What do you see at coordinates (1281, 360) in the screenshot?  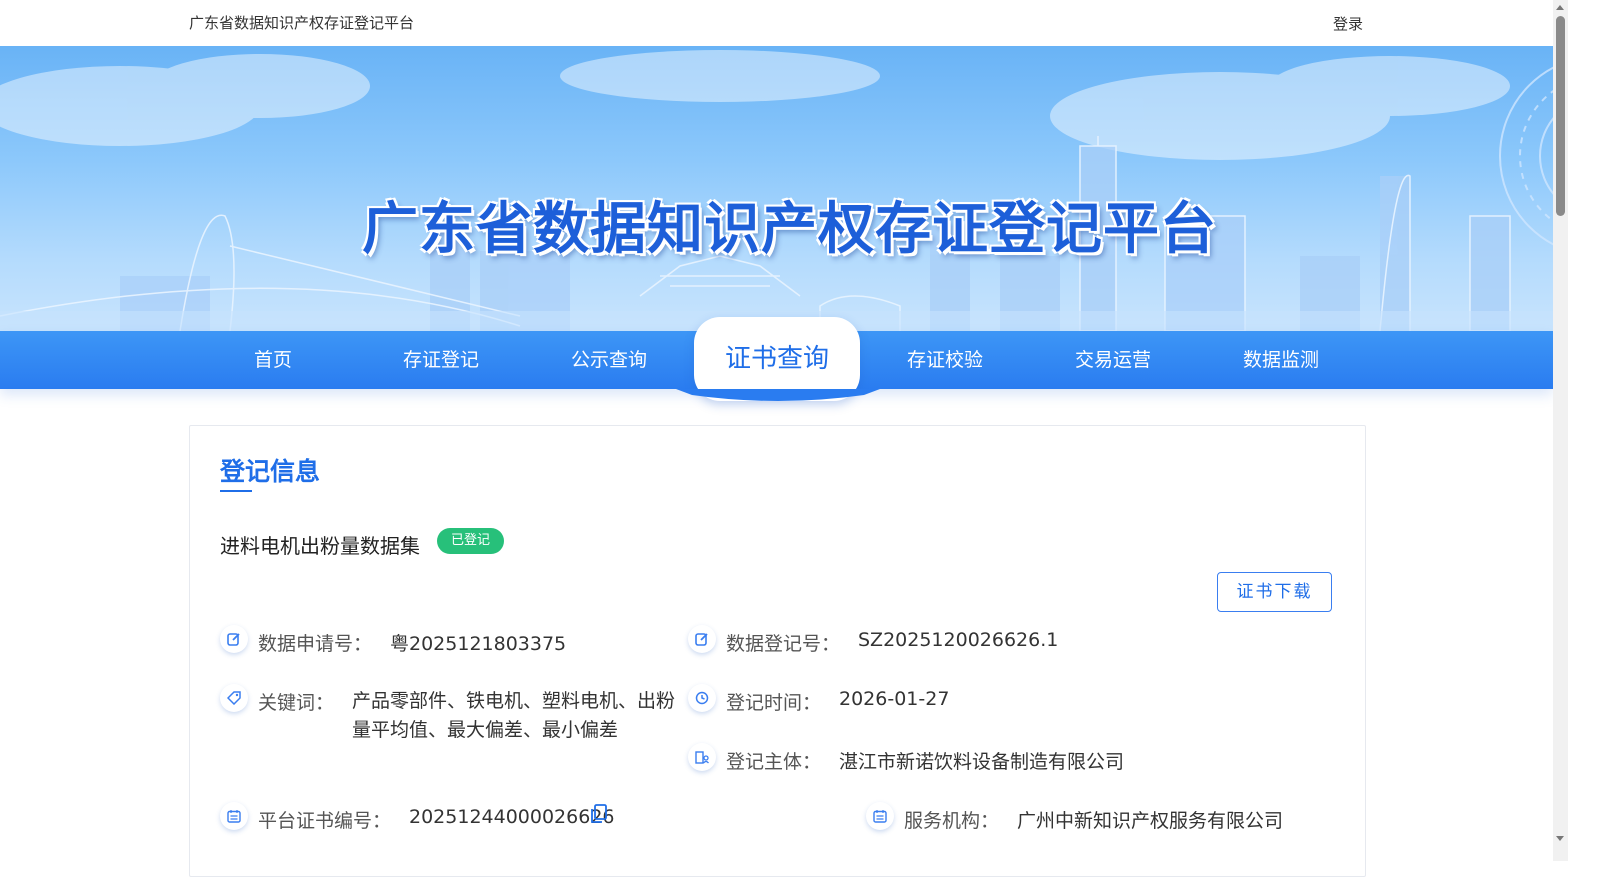 I see `nav-data-monitoring: 数据监测` at bounding box center [1281, 360].